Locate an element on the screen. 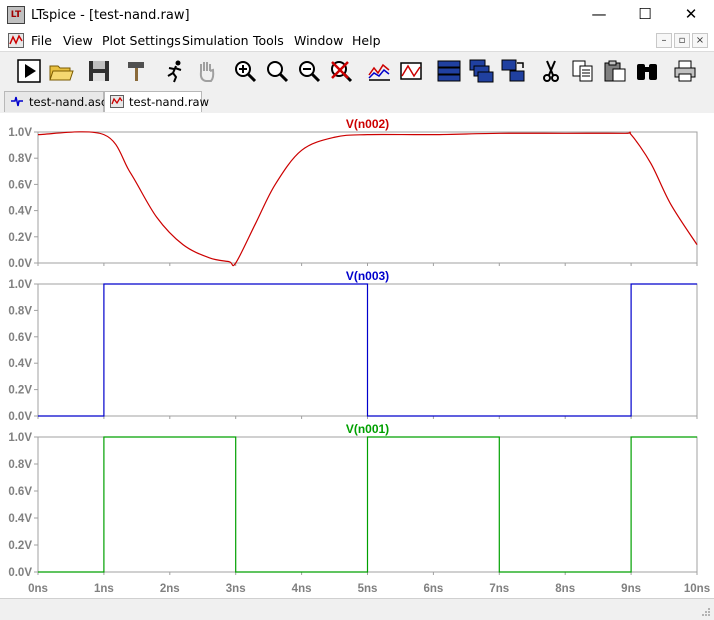 Image resolution: width=714 pixels, height=620 pixels. x-tick-label: 3ns is located at coordinates (236, 589).